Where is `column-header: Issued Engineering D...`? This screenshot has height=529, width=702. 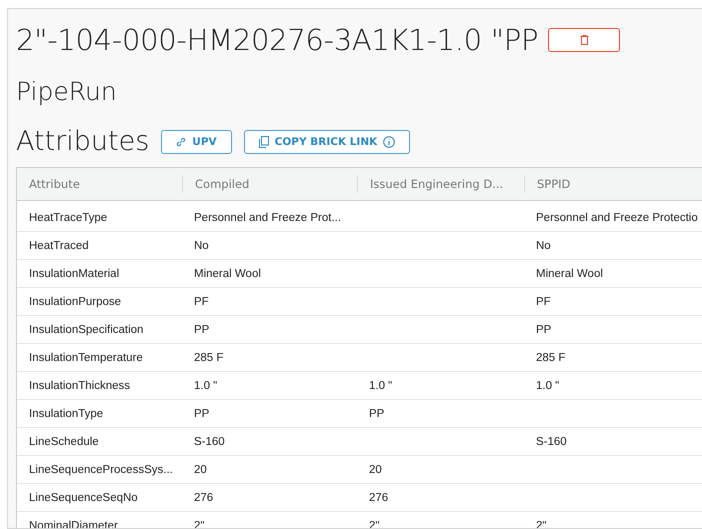 column-header: Issued Engineering D... is located at coordinates (440, 184).